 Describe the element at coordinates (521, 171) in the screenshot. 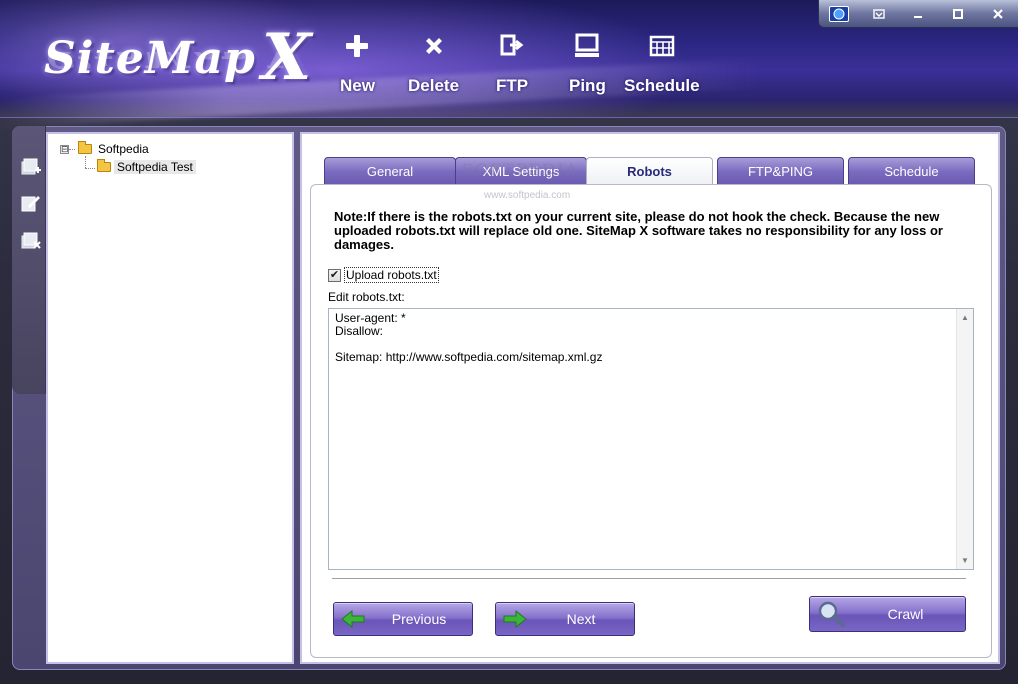

I see `tab-xml-settings: XML Settings` at that location.